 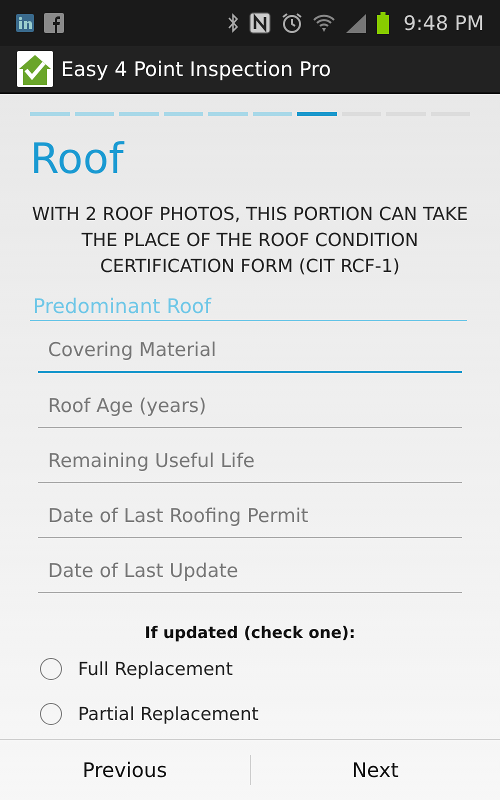 I want to click on house-check-icon, so click(x=35, y=69).